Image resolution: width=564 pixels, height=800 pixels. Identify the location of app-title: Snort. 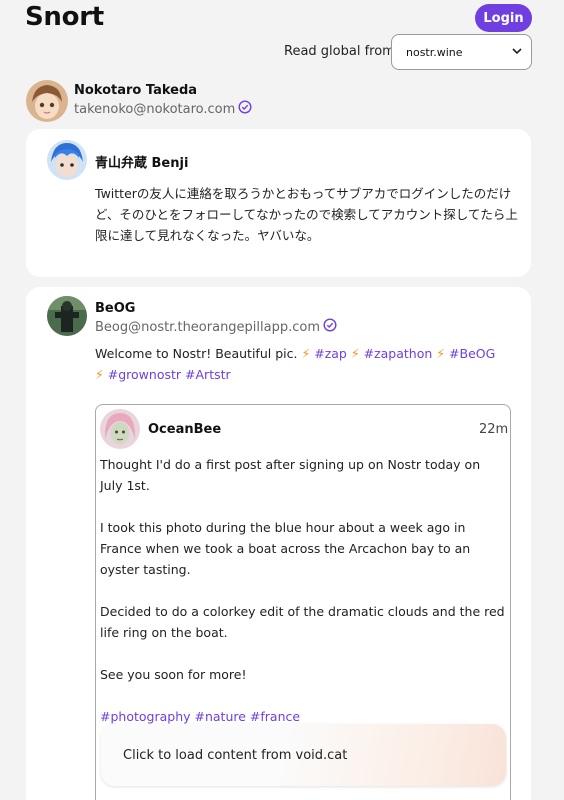
(64, 17).